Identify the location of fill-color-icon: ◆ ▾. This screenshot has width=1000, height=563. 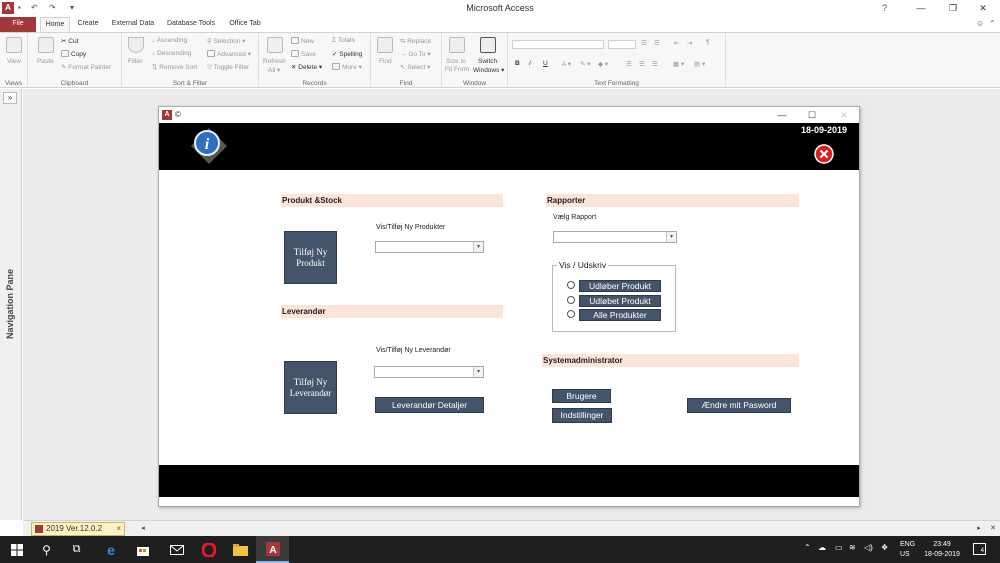
(603, 64).